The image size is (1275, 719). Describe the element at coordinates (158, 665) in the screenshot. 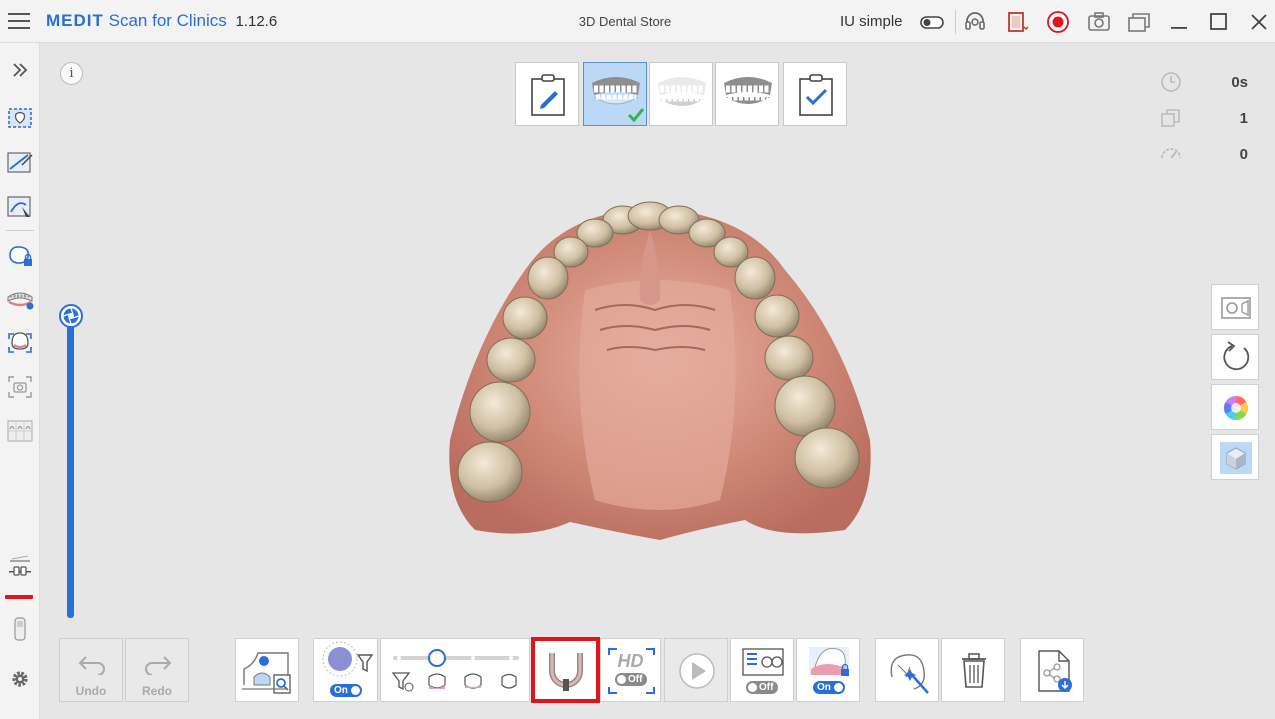

I see `redo-icon` at that location.